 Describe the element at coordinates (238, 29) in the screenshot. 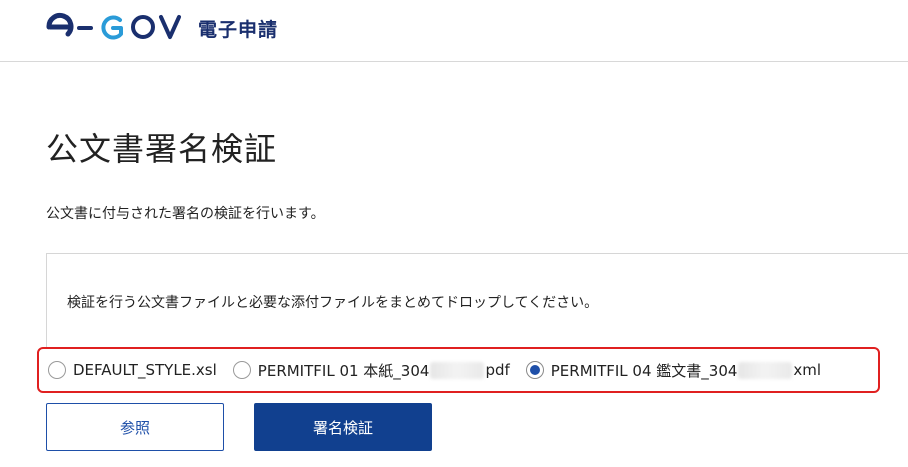

I see `service-name: 電子申請` at that location.